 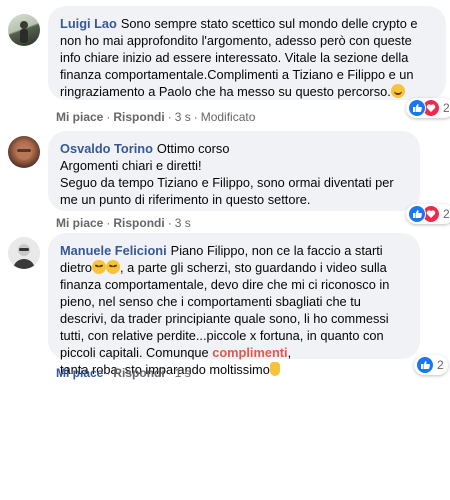 I want to click on highlighted-word: complimenti, so click(x=250, y=352).